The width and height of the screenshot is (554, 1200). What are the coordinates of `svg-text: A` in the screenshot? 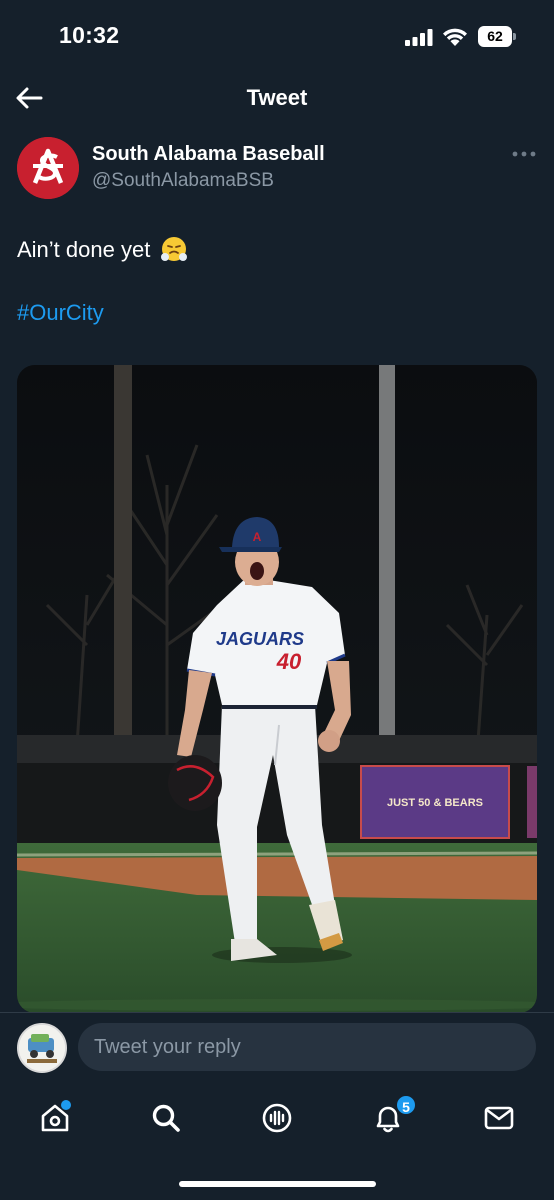 It's located at (257, 537).